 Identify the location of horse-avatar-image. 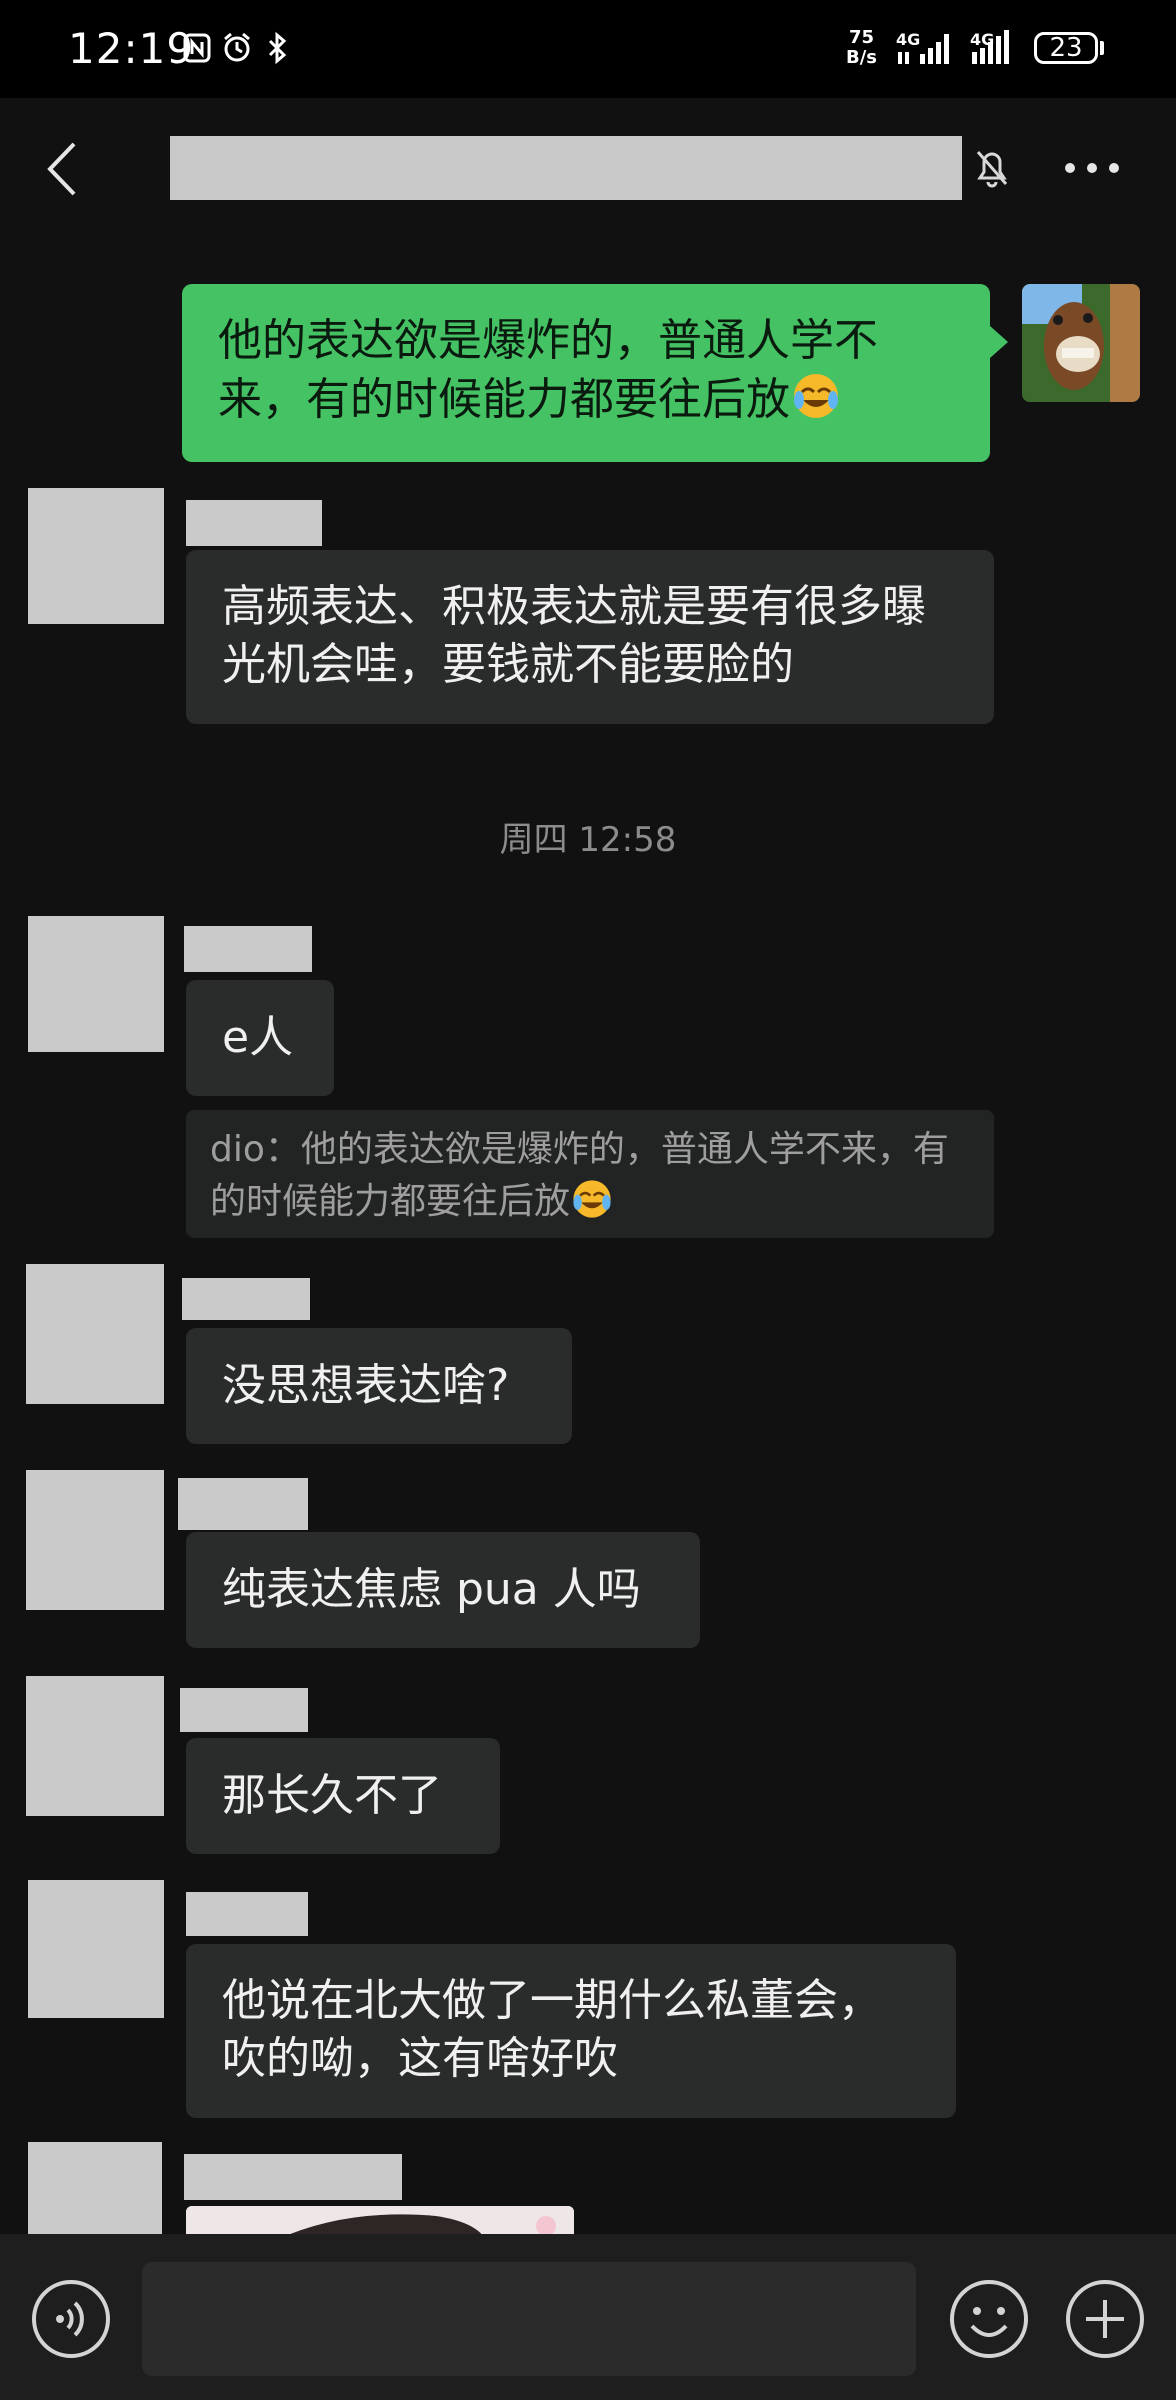
(1081, 343).